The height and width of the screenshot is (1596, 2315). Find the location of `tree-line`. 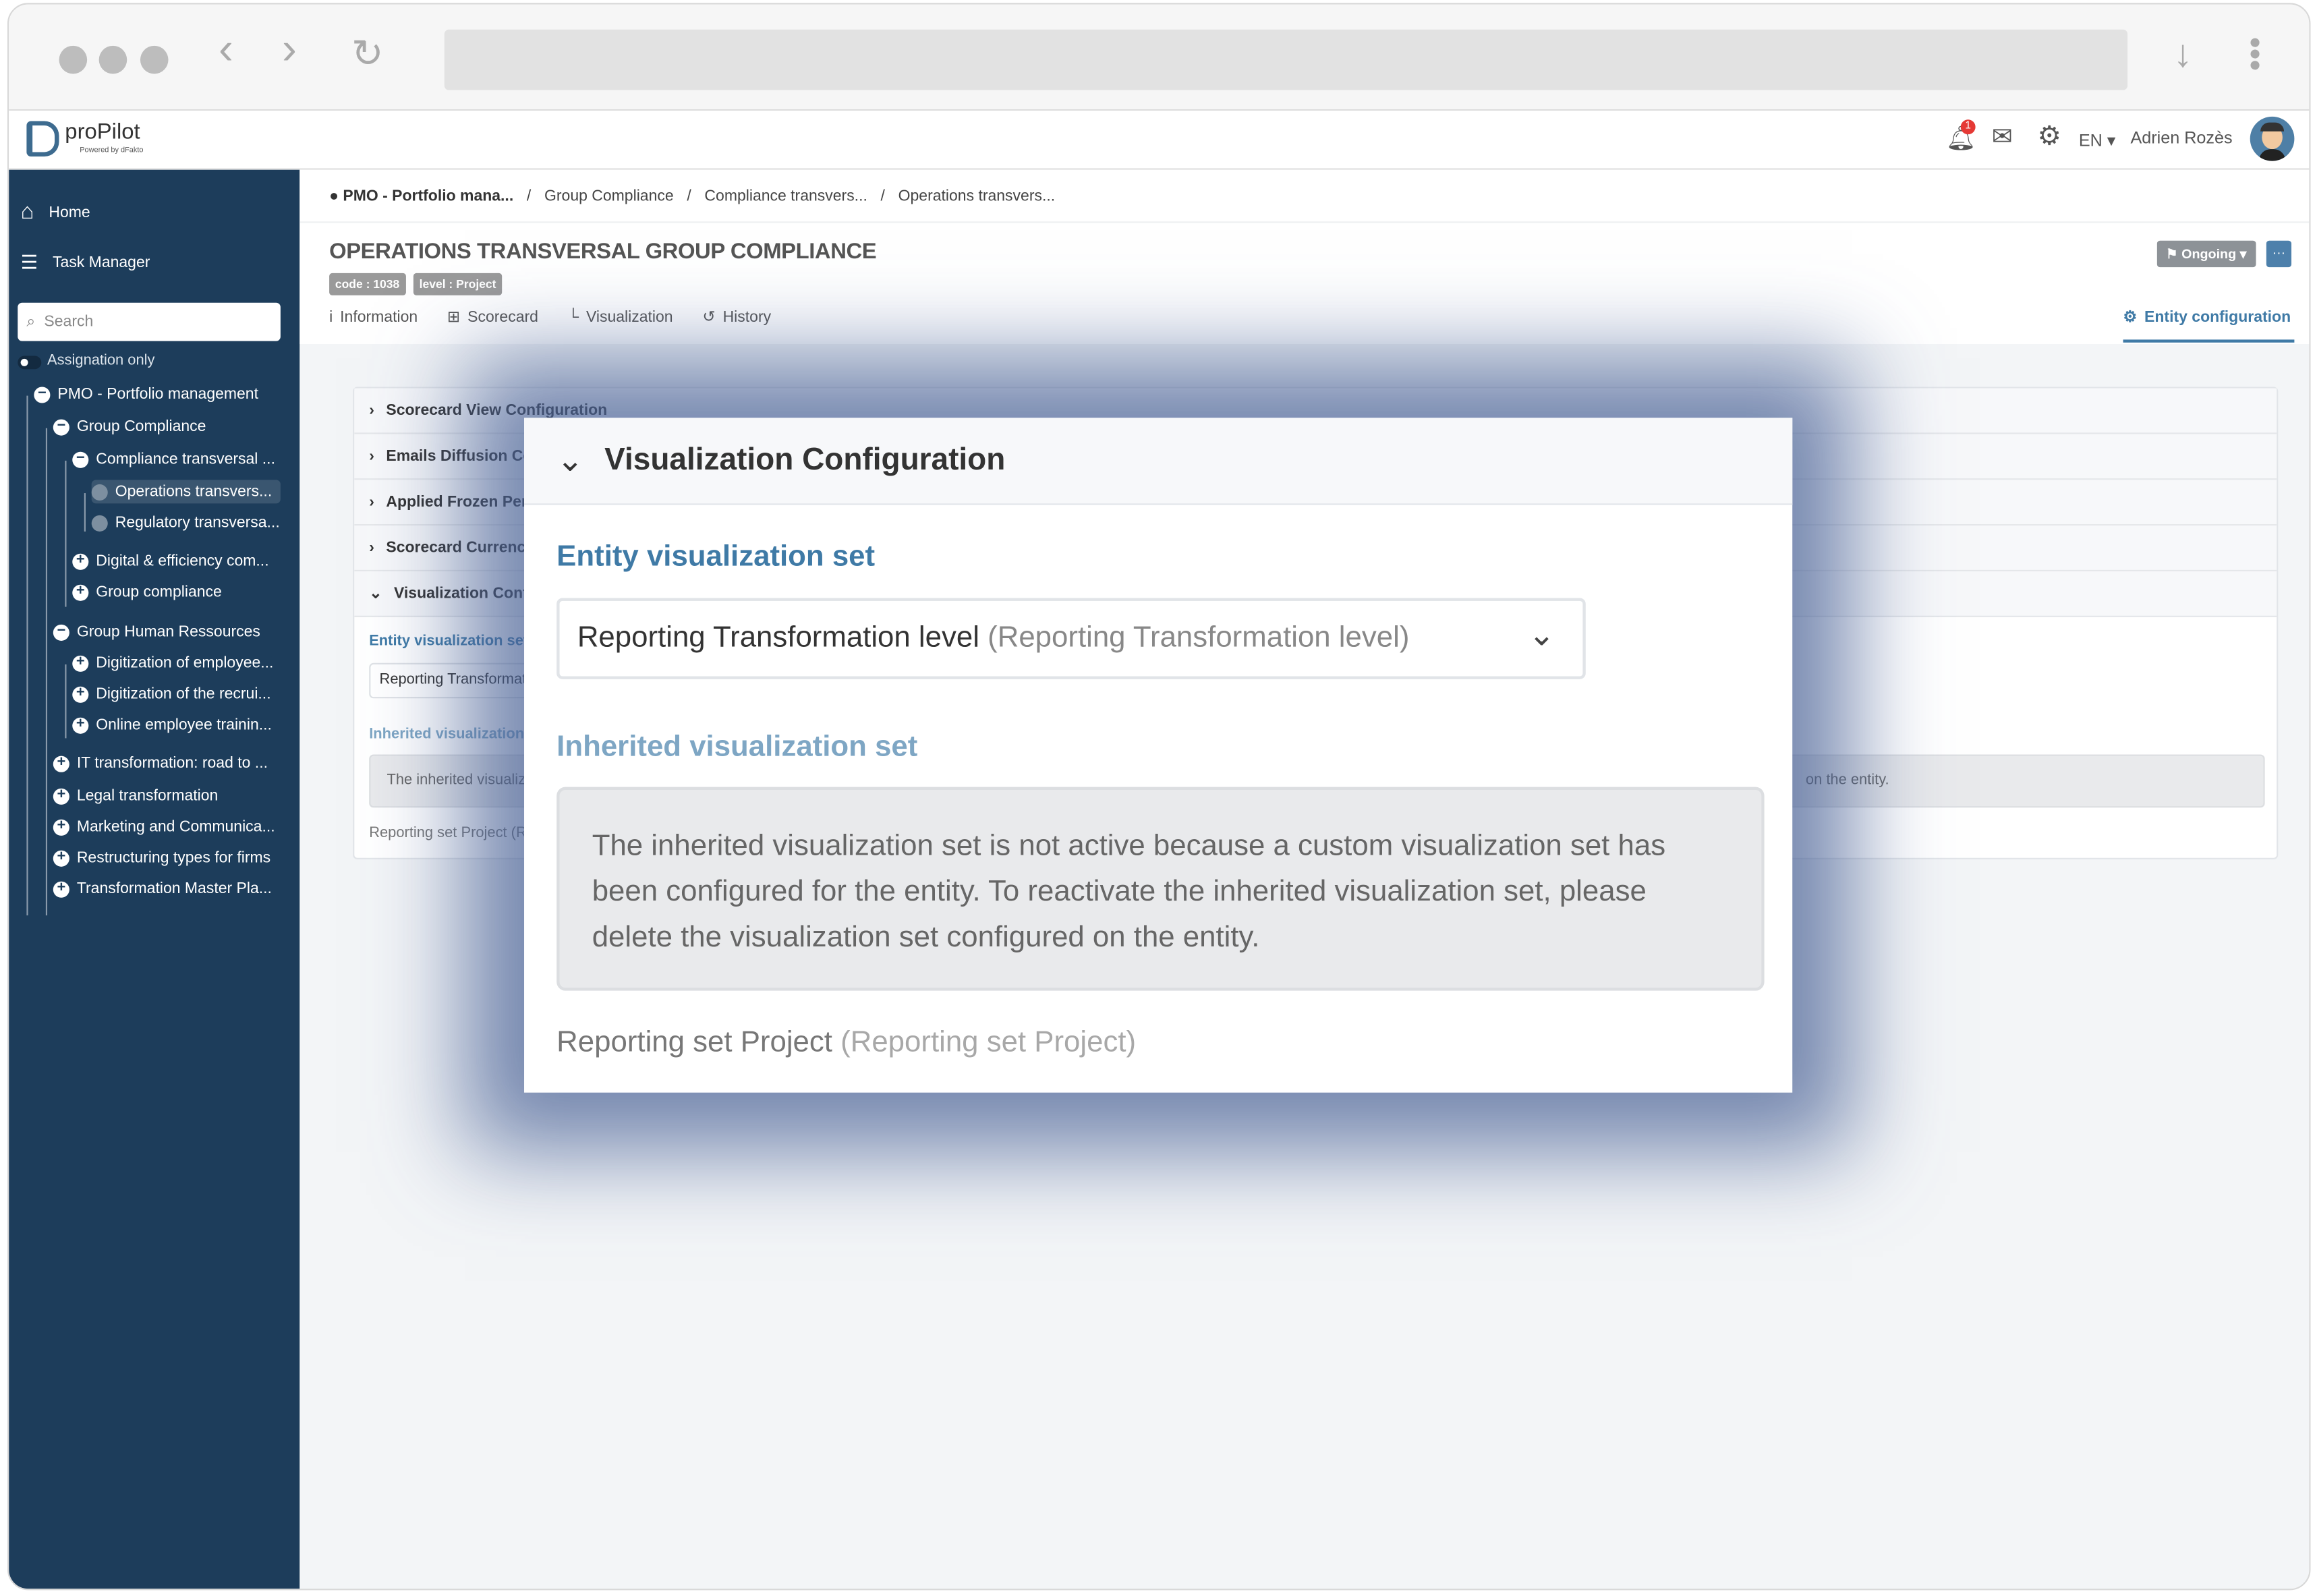

tree-line is located at coordinates (85, 512).